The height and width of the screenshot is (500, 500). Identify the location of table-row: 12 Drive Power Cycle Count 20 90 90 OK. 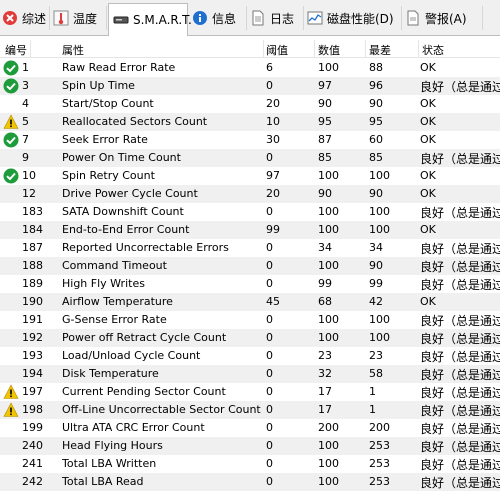
(250, 194).